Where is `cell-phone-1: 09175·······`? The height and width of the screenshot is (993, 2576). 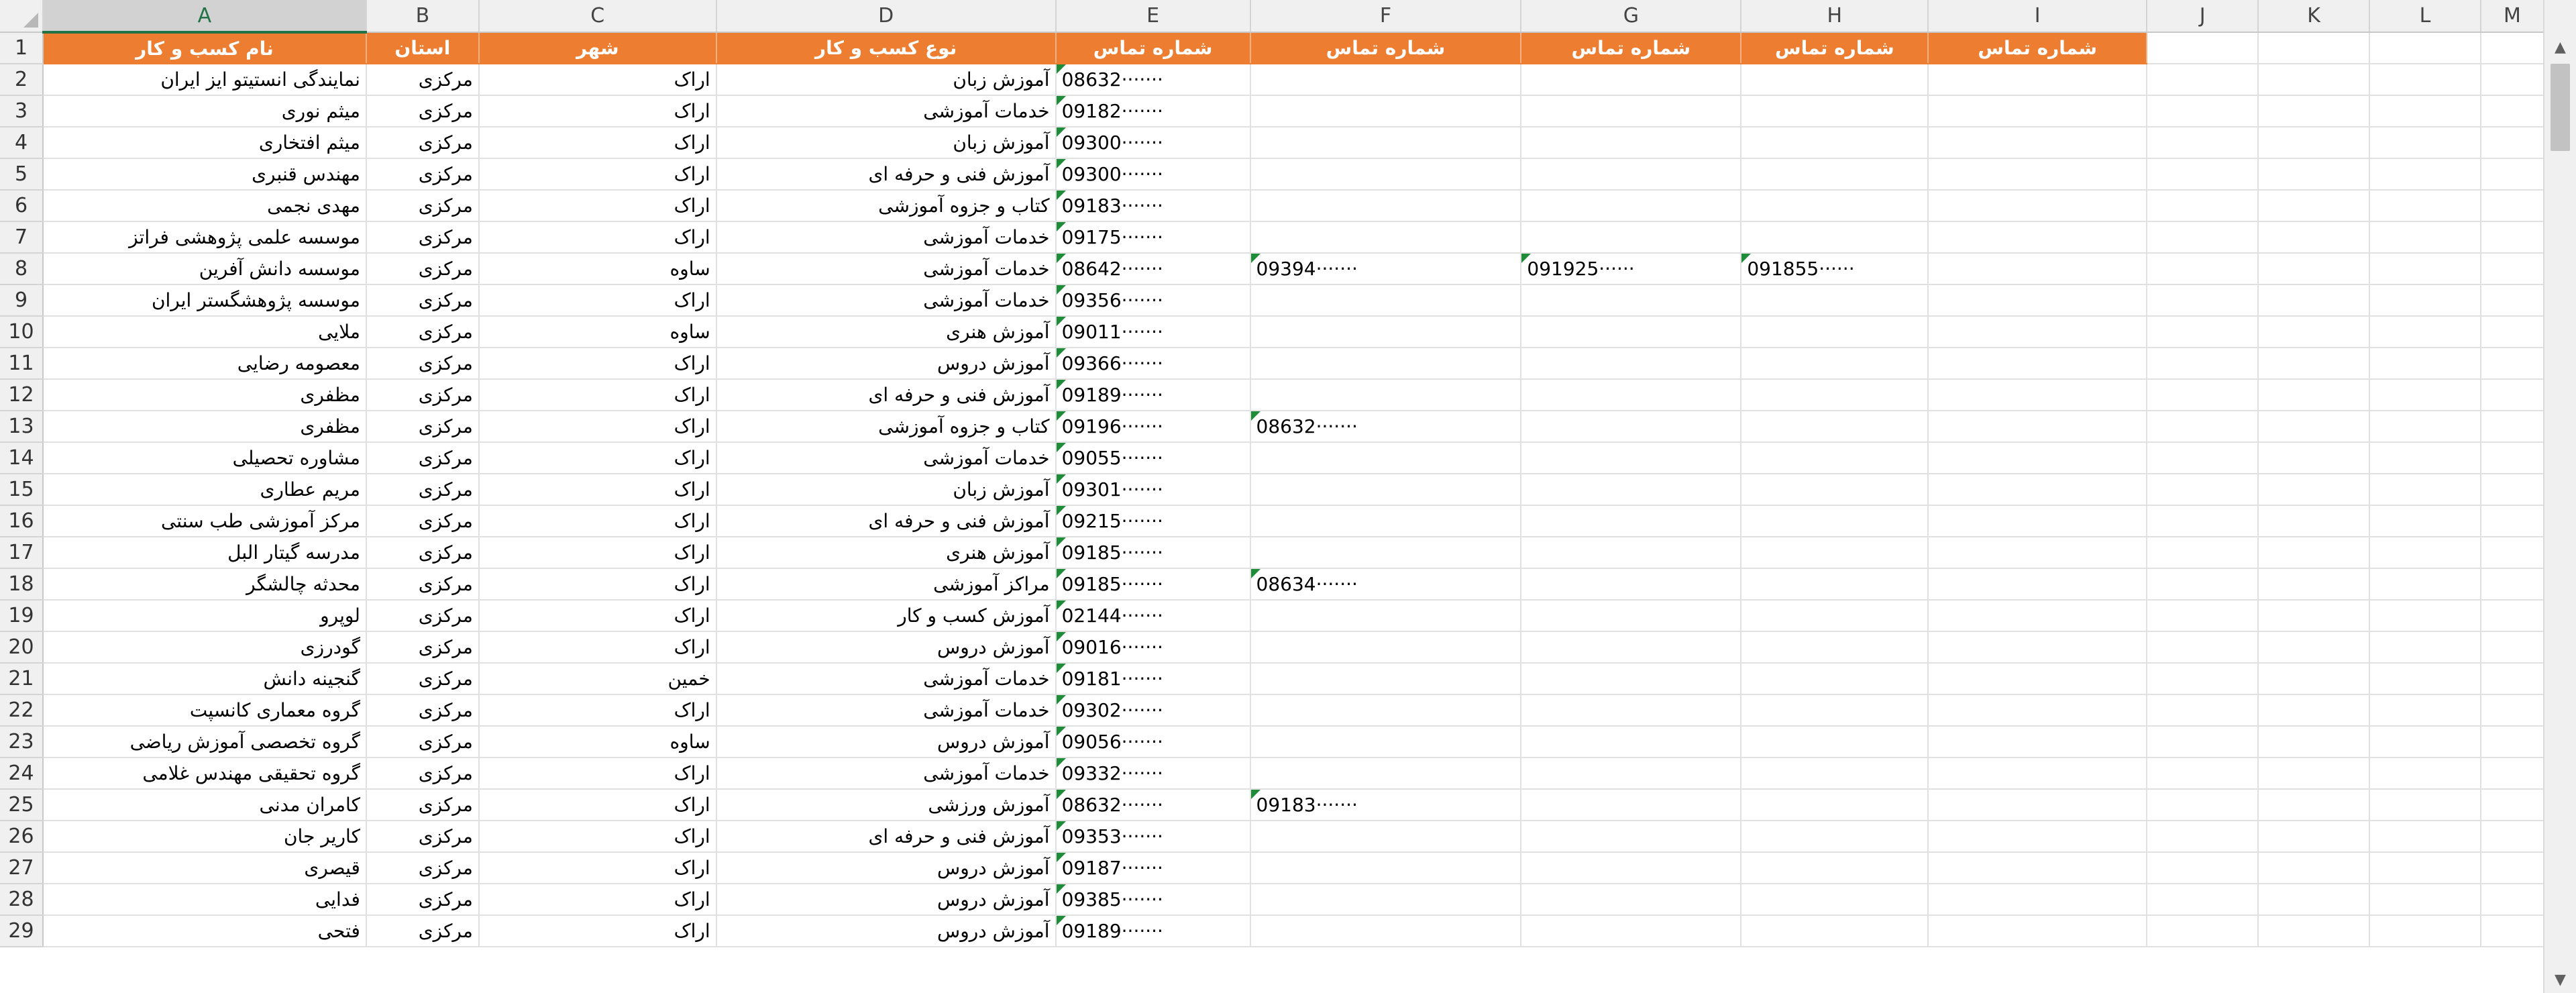 cell-phone-1: 09175······· is located at coordinates (1153, 237).